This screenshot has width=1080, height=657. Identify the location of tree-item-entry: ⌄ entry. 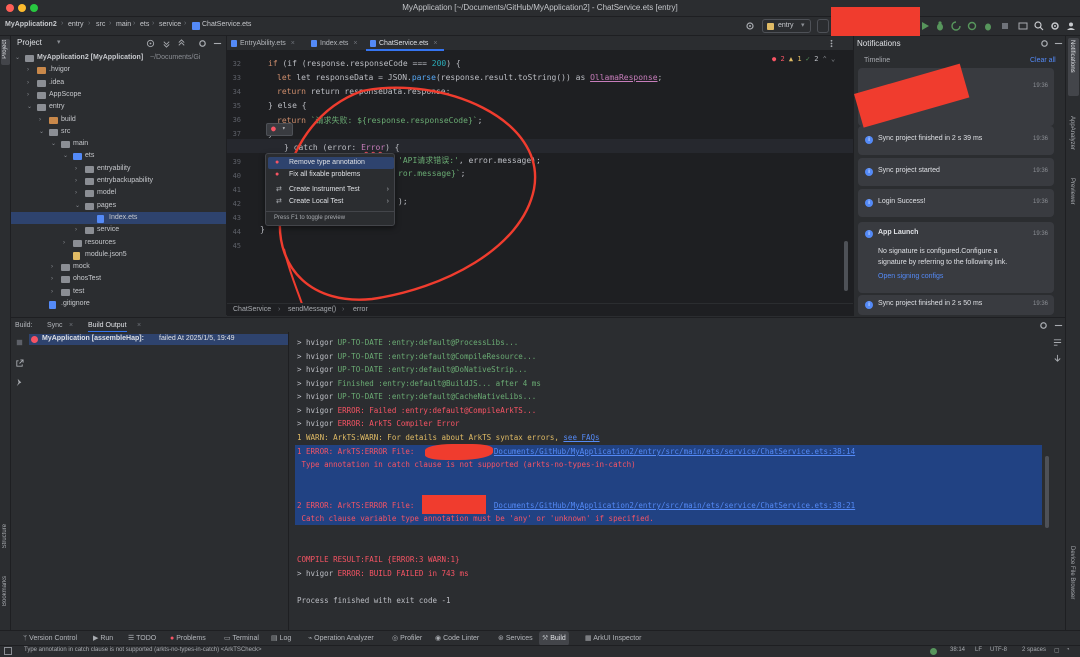
(118, 107).